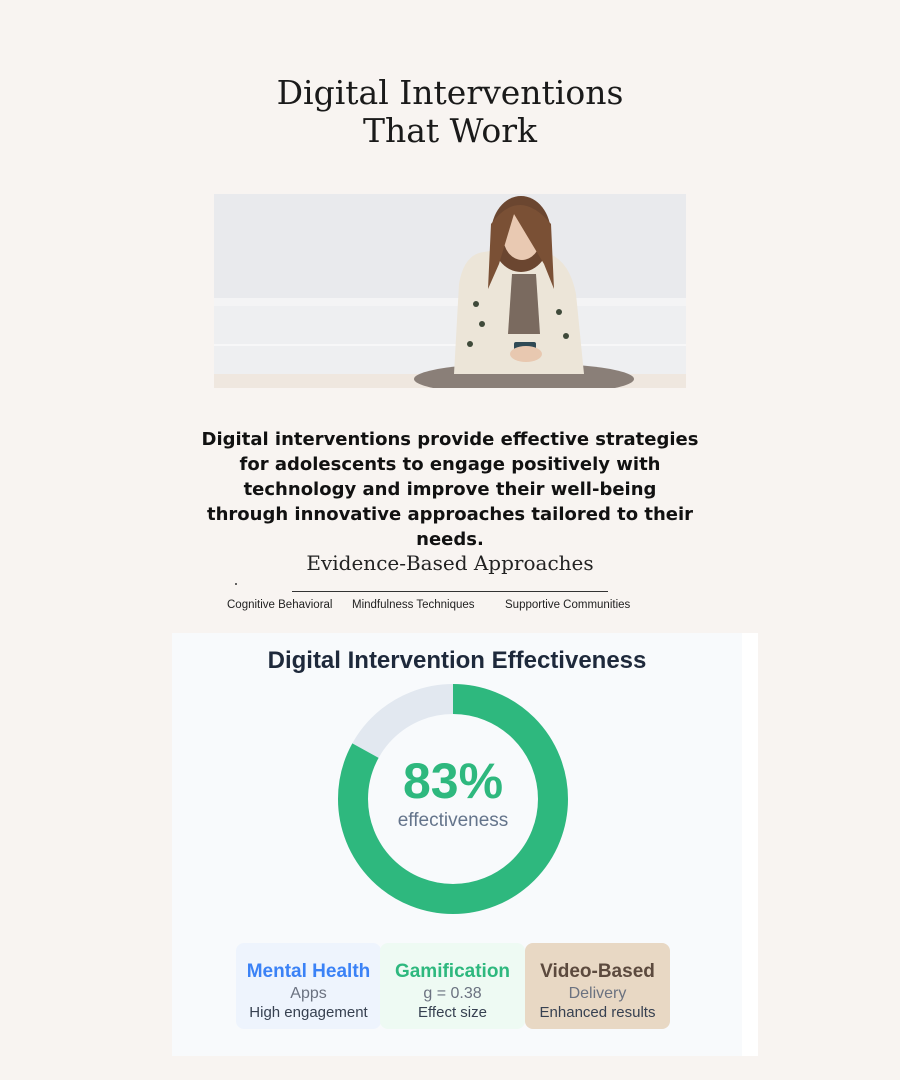 The image size is (900, 1080). I want to click on divider, so click(450, 591).